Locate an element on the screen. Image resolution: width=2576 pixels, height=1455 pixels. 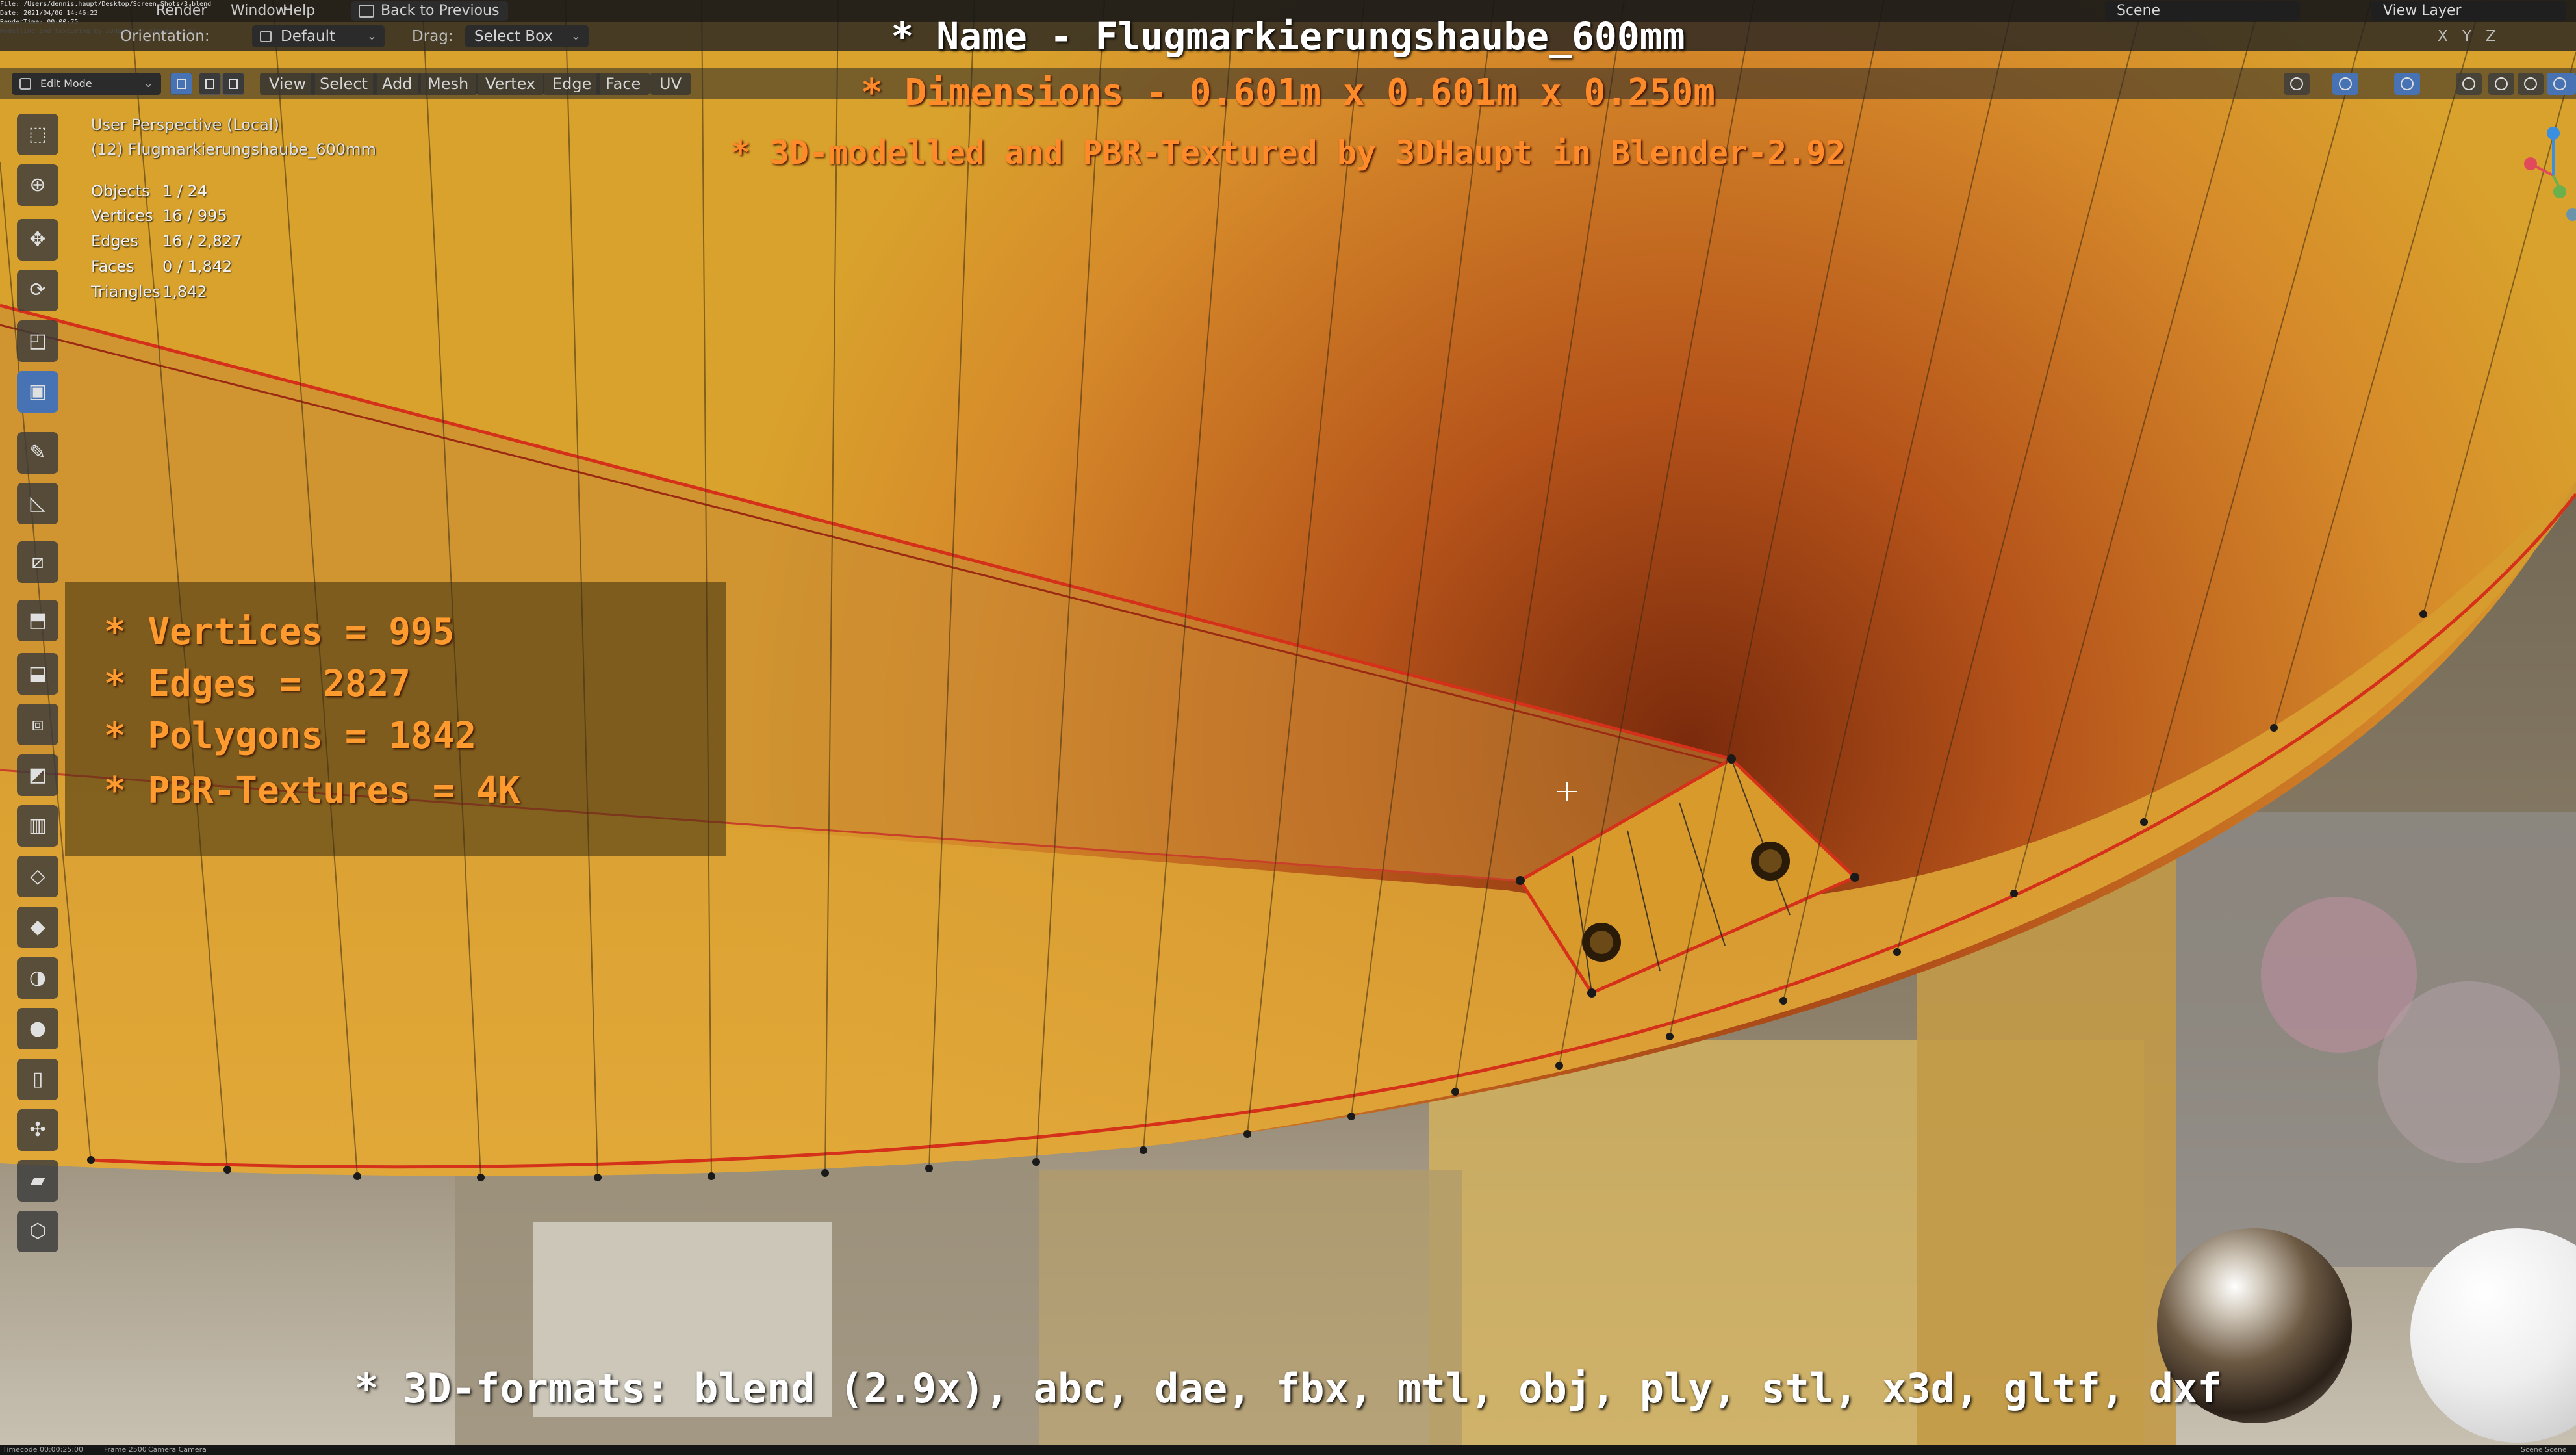
tool-annotate: ✎ is located at coordinates (37, 453).